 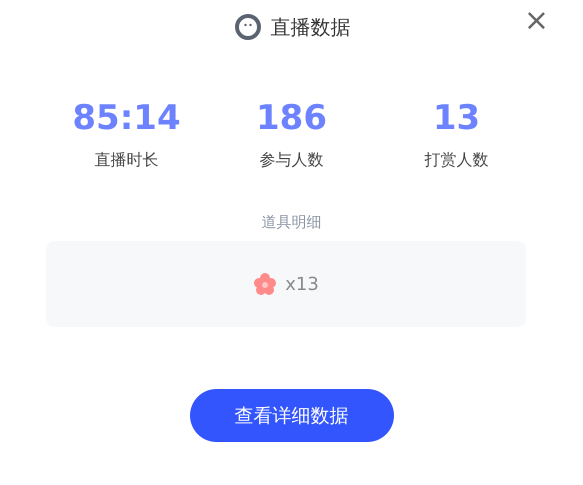 What do you see at coordinates (536, 21) in the screenshot?
I see `close-button: ×` at bounding box center [536, 21].